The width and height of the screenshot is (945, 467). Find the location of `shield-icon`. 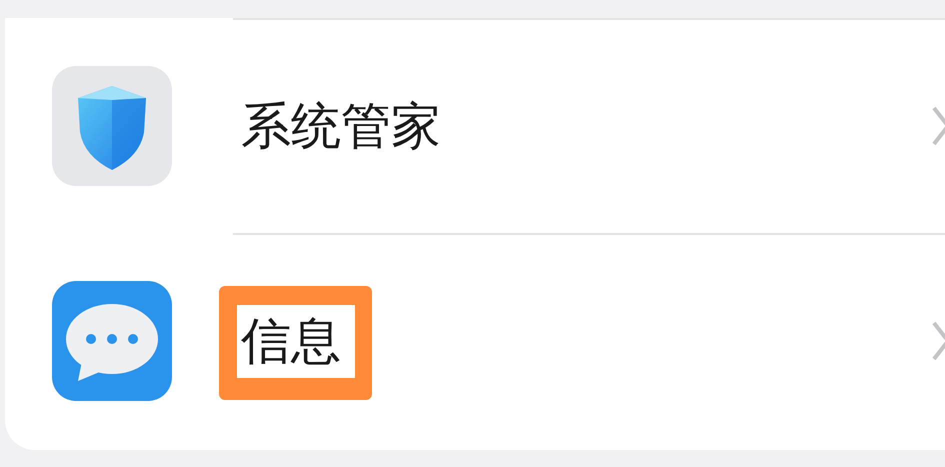

shield-icon is located at coordinates (112, 126).